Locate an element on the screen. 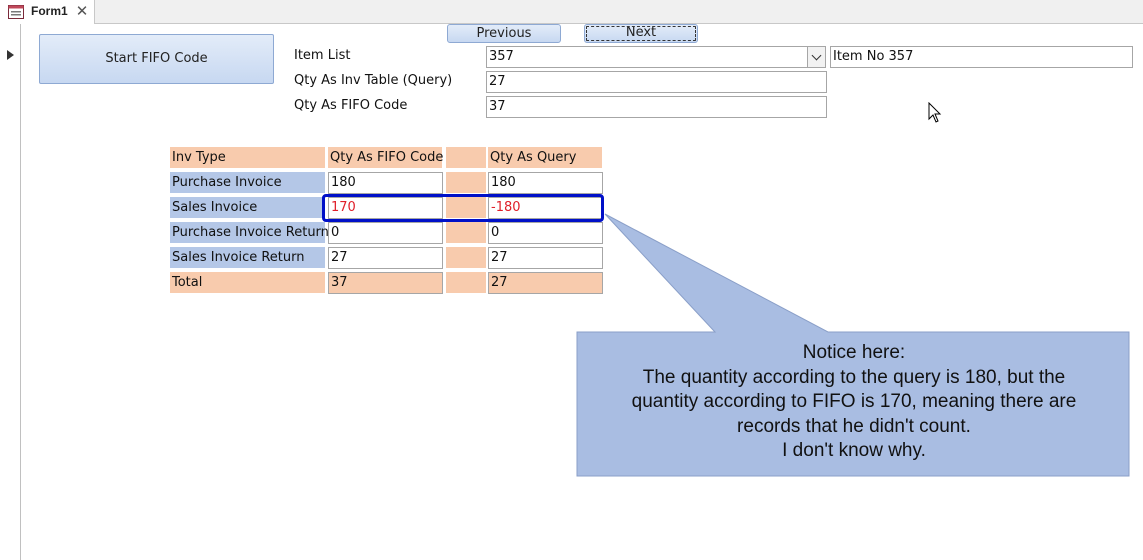 The image size is (1143, 560). item-list-dropdown-button is located at coordinates (816, 57).